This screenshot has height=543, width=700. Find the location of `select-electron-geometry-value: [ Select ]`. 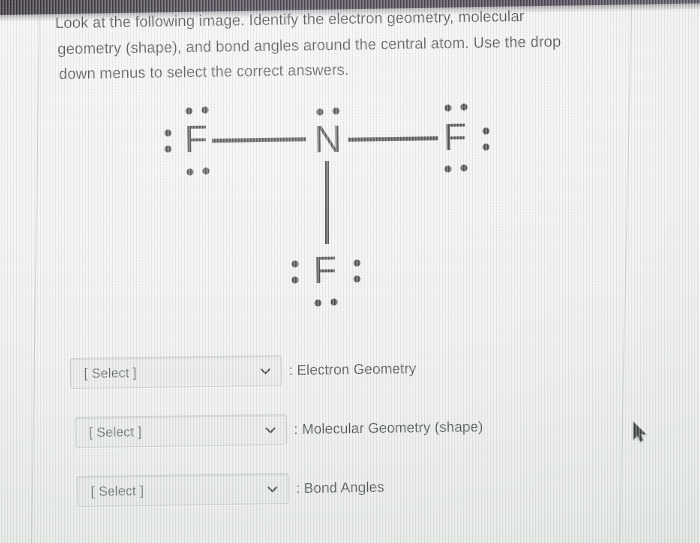

select-electron-geometry-value: [ Select ] is located at coordinates (110, 373).